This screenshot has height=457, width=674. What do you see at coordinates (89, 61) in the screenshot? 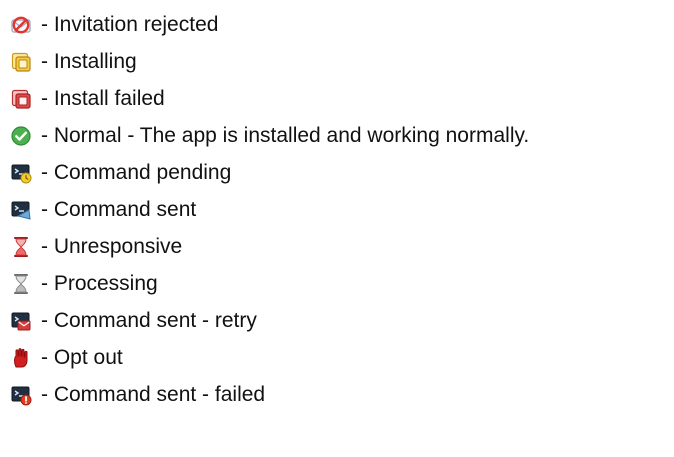
I see `legend-label: - Installing` at bounding box center [89, 61].